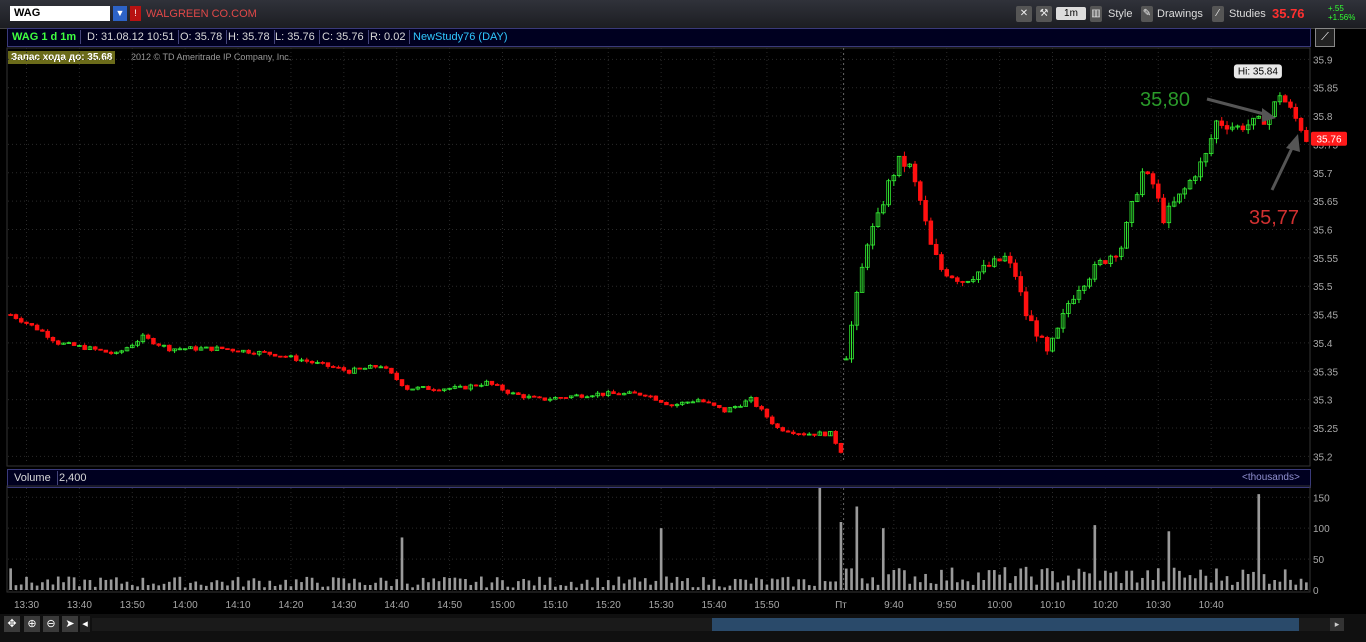 This screenshot has height=642, width=1366. Describe the element at coordinates (290, 605) in the screenshot. I see `time-tick-label: 14:20` at that location.